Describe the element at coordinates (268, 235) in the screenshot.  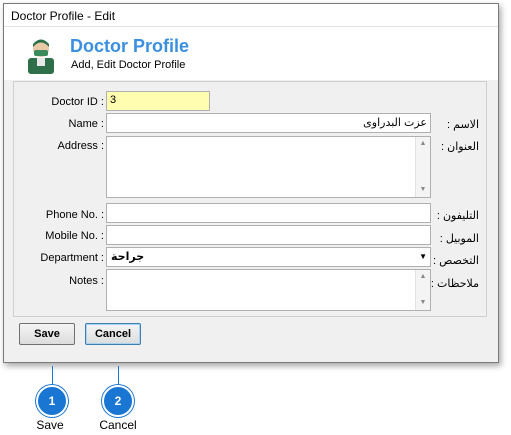
I see `mobile-field` at that location.